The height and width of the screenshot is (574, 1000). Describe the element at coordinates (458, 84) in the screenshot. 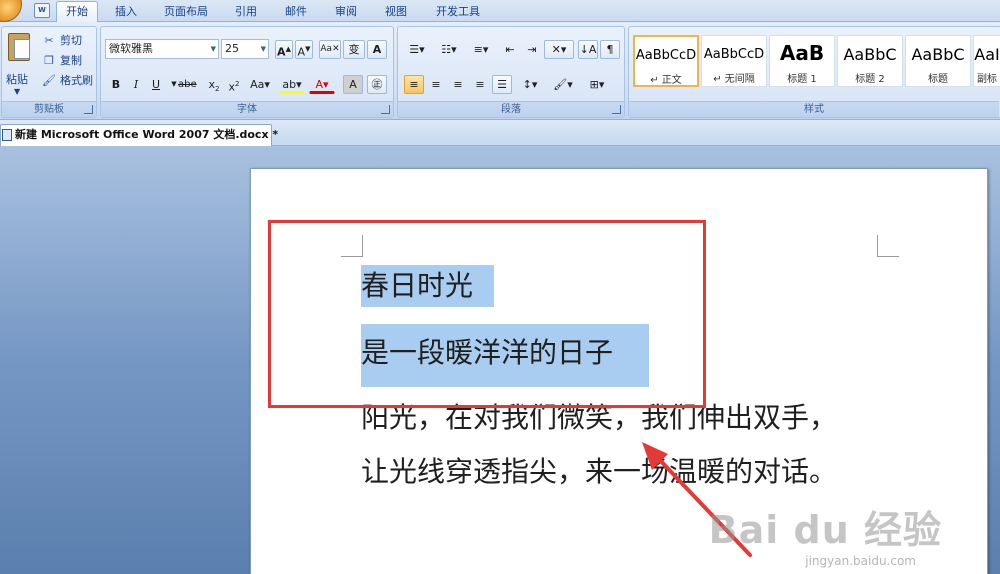

I see `align-right-button: ≡` at that location.